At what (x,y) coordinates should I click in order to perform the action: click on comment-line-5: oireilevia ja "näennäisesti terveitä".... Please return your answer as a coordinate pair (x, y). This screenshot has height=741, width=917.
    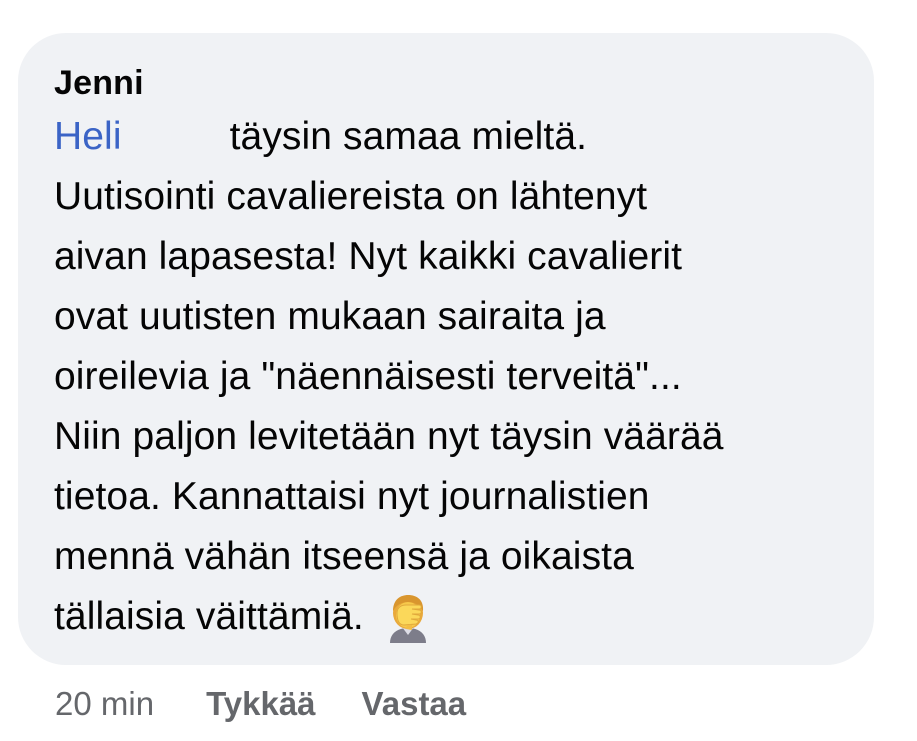
    Looking at the image, I should click on (368, 376).